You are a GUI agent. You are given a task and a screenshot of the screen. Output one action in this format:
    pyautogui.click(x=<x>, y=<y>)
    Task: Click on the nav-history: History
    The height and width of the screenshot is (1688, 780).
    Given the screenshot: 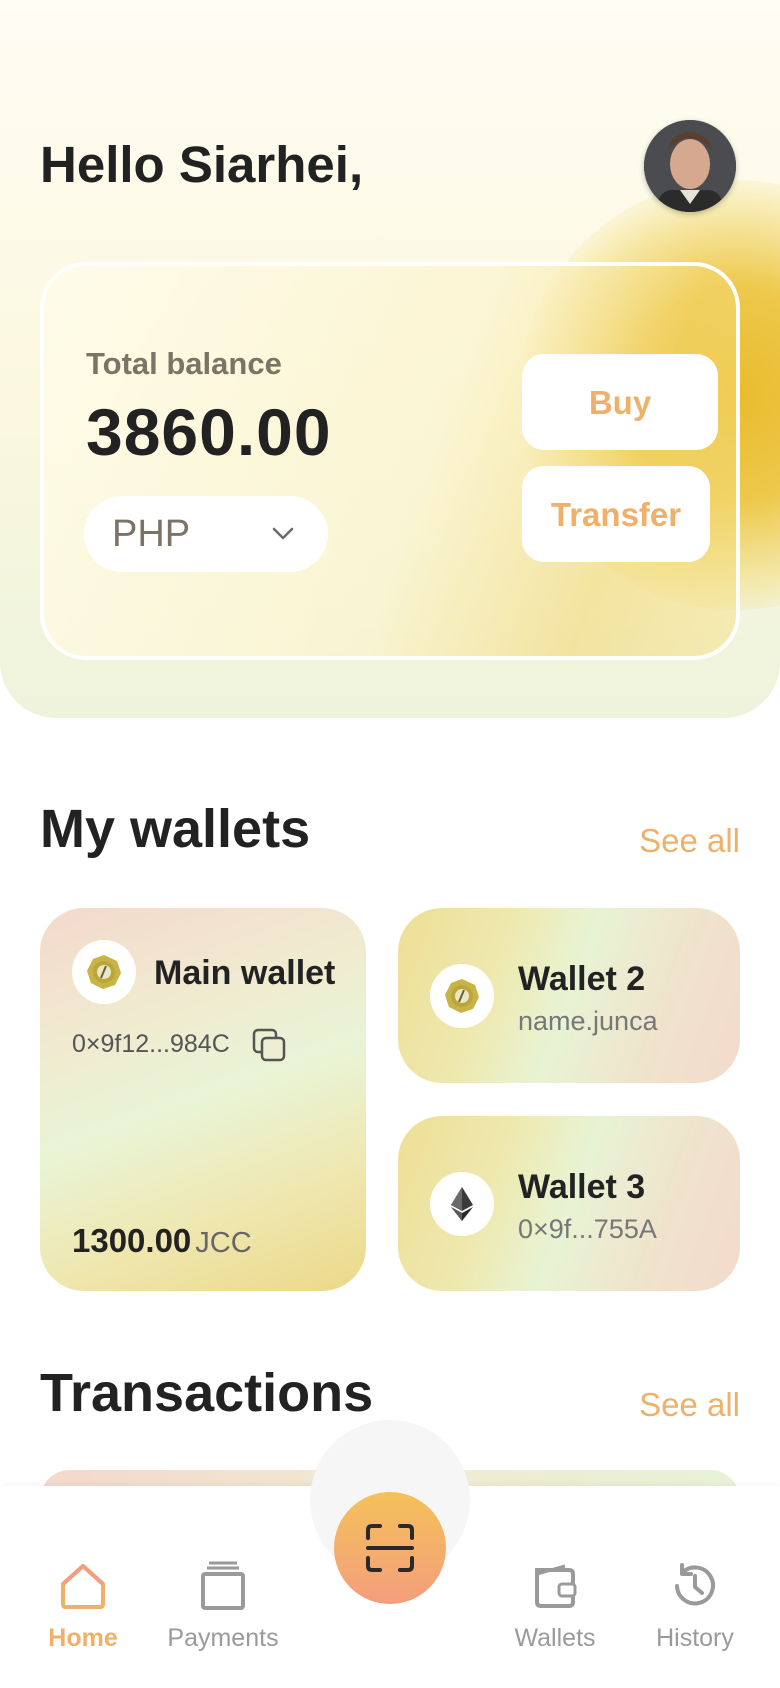 What is the action you would take?
    pyautogui.click(x=695, y=1606)
    